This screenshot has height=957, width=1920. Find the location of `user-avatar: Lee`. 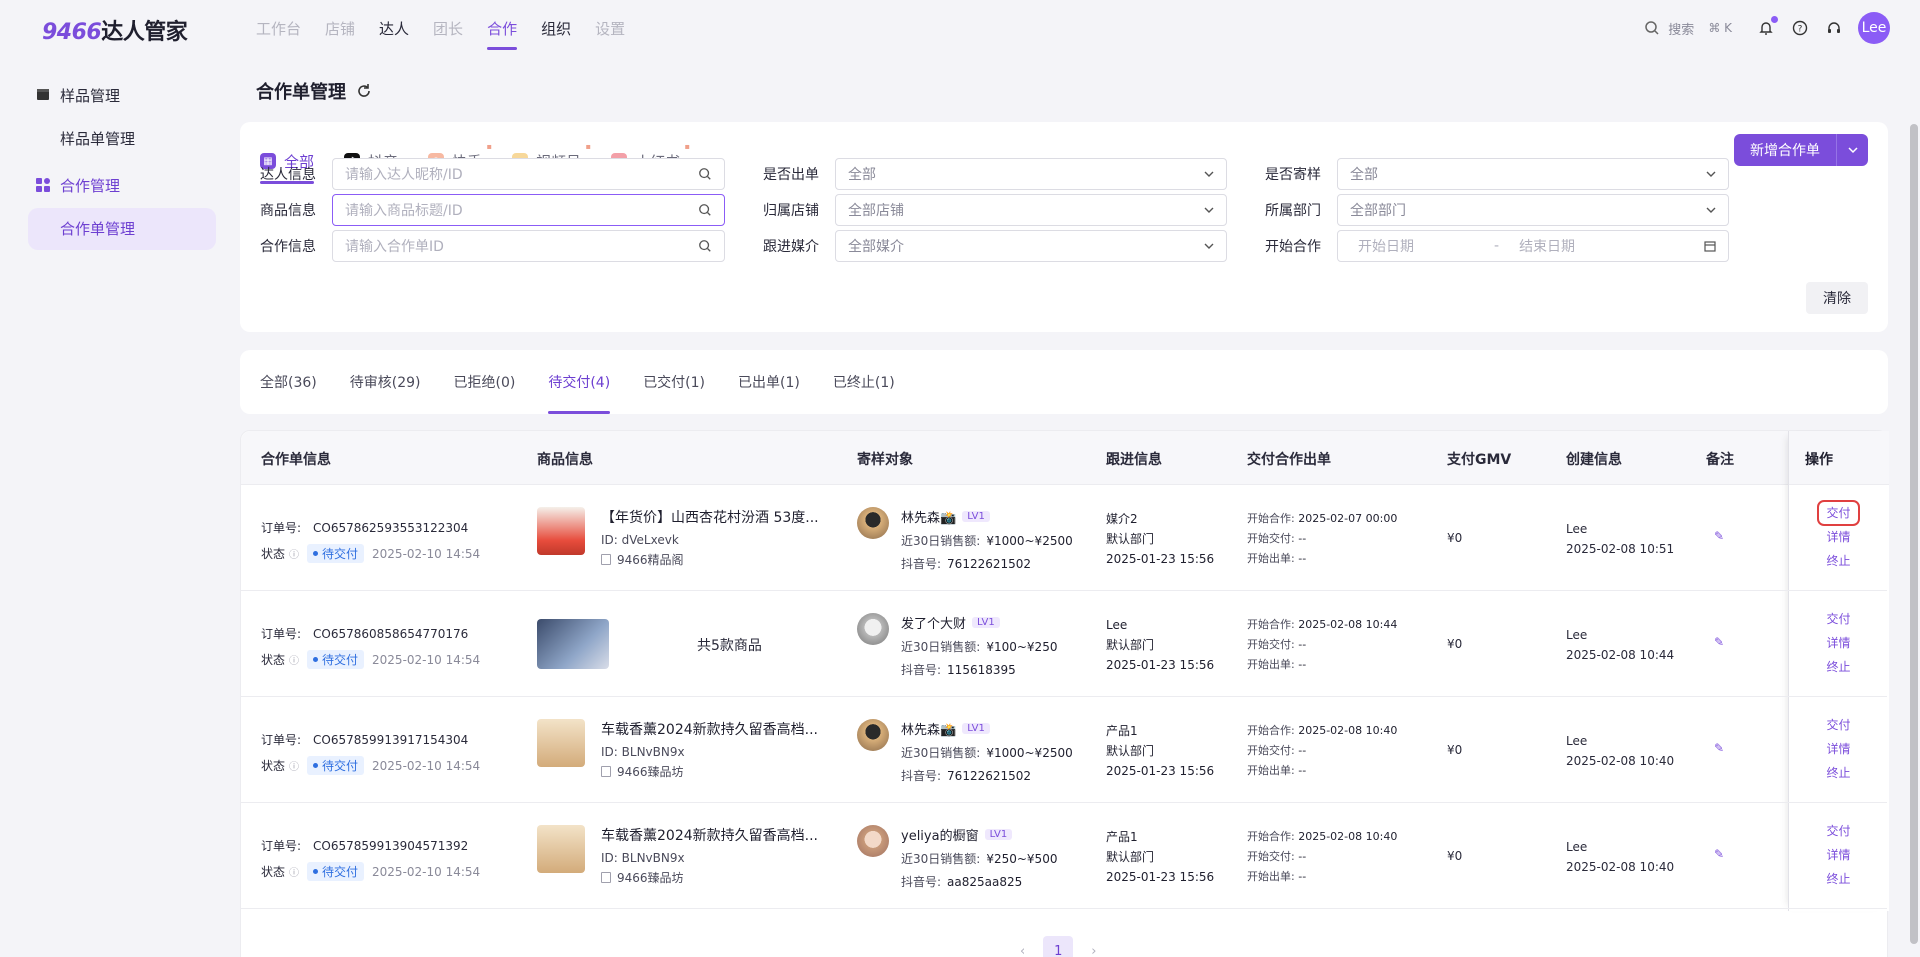

user-avatar: Lee is located at coordinates (1874, 28).